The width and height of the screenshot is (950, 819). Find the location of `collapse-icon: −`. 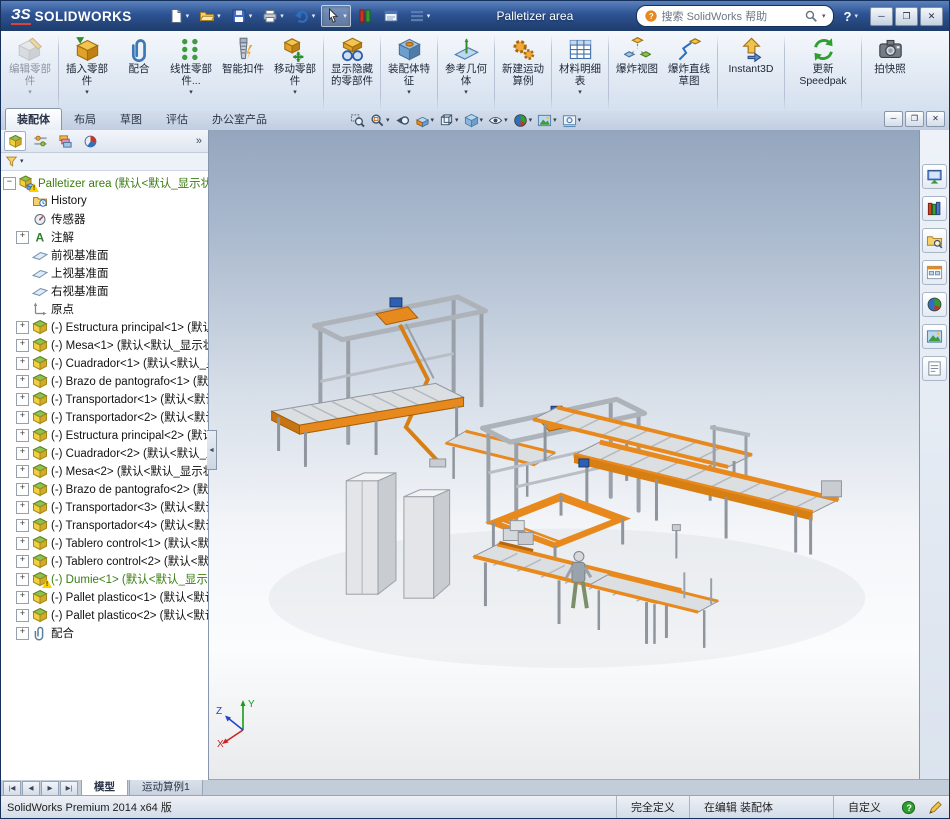

collapse-icon: − is located at coordinates (9, 183).